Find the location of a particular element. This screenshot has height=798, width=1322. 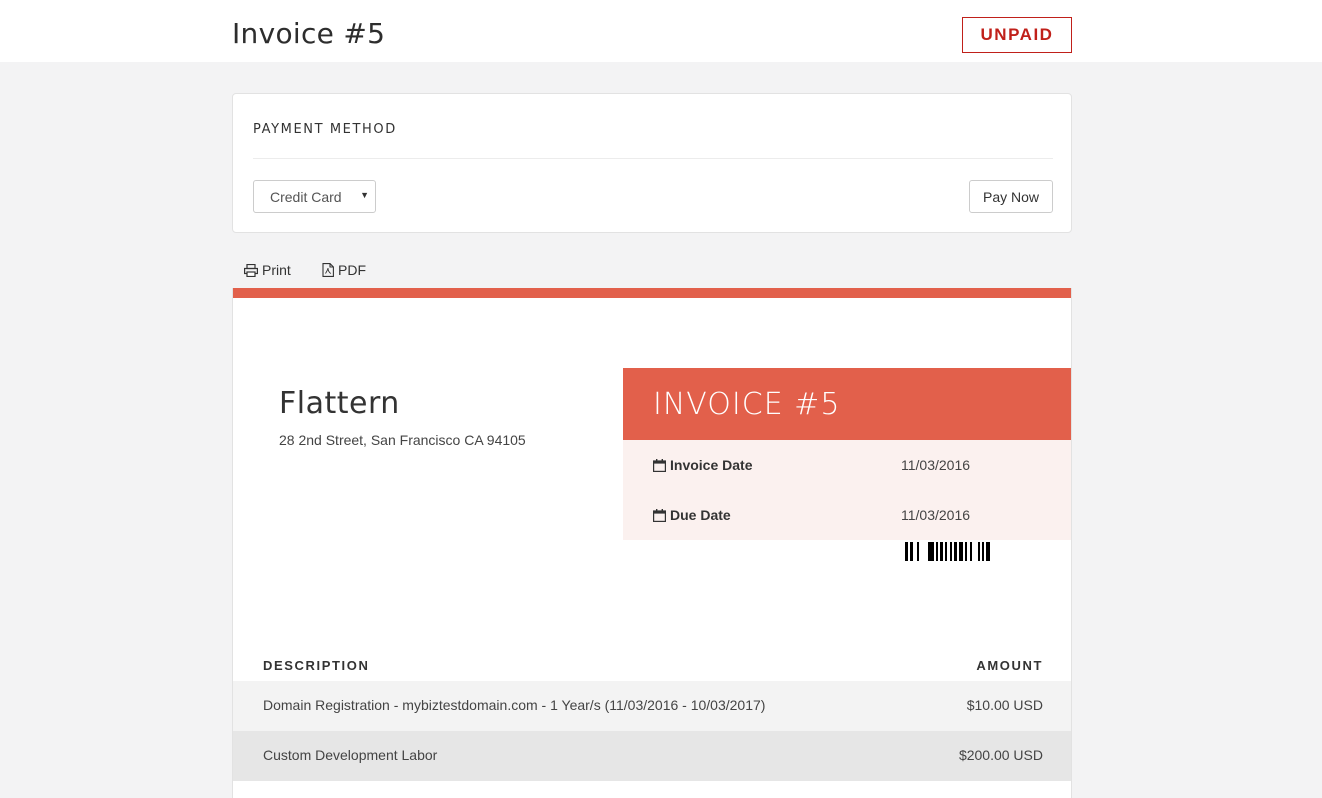

barcode-image is located at coordinates (975, 551).